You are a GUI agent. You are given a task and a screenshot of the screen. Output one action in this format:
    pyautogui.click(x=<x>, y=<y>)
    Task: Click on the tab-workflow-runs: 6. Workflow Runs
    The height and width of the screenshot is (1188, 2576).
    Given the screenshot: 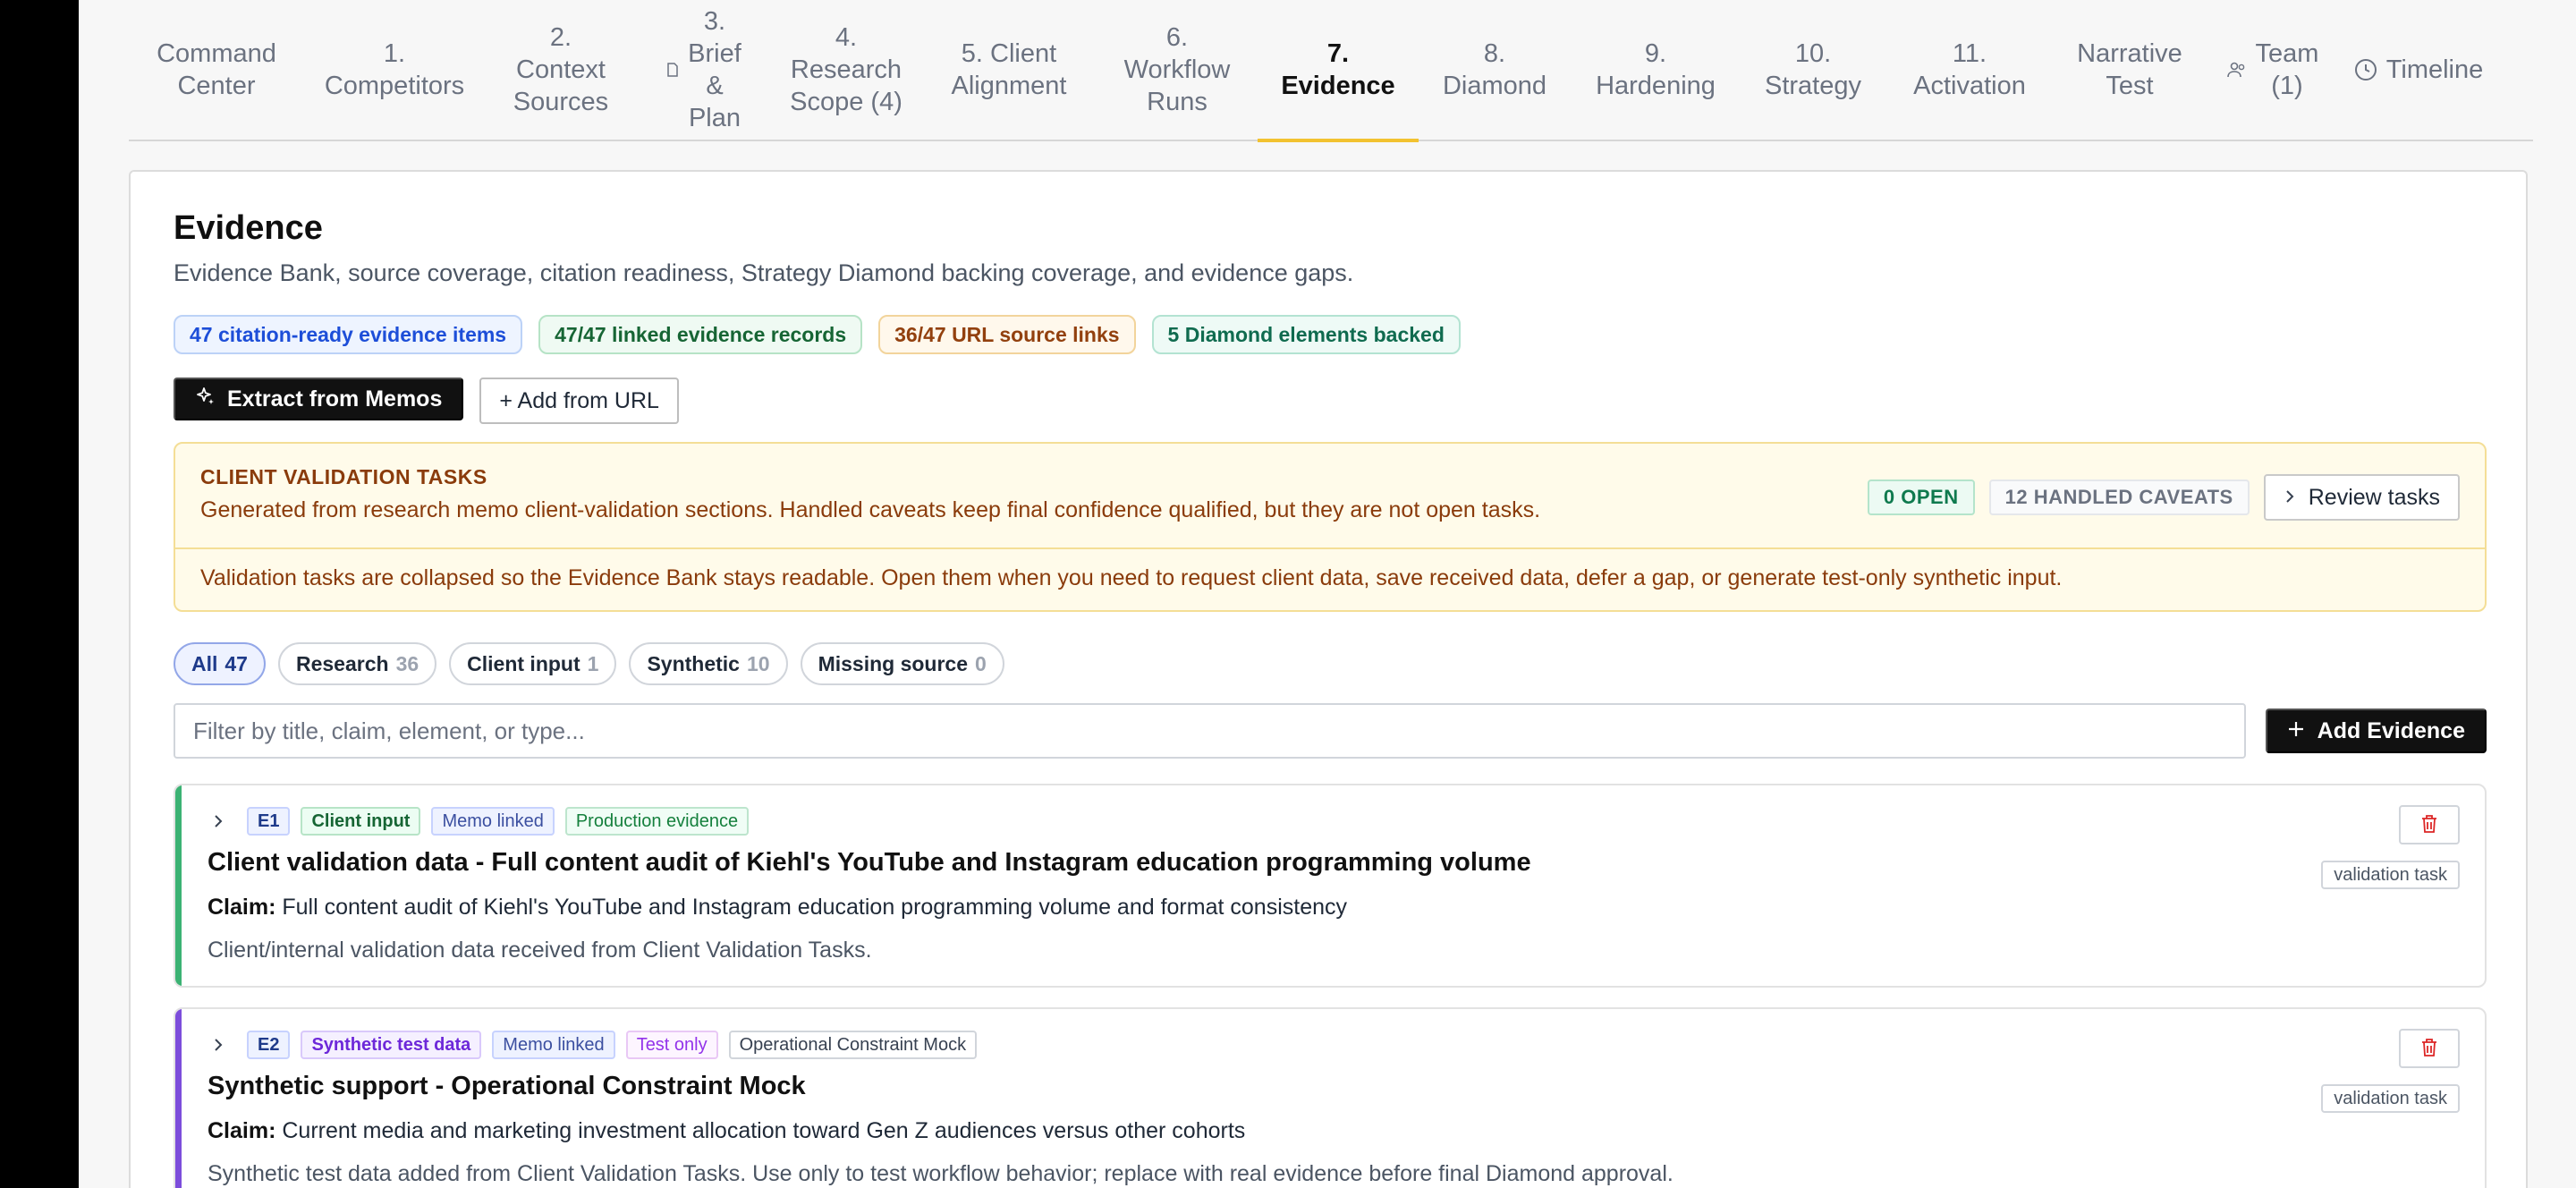 What is the action you would take?
    pyautogui.click(x=1177, y=70)
    